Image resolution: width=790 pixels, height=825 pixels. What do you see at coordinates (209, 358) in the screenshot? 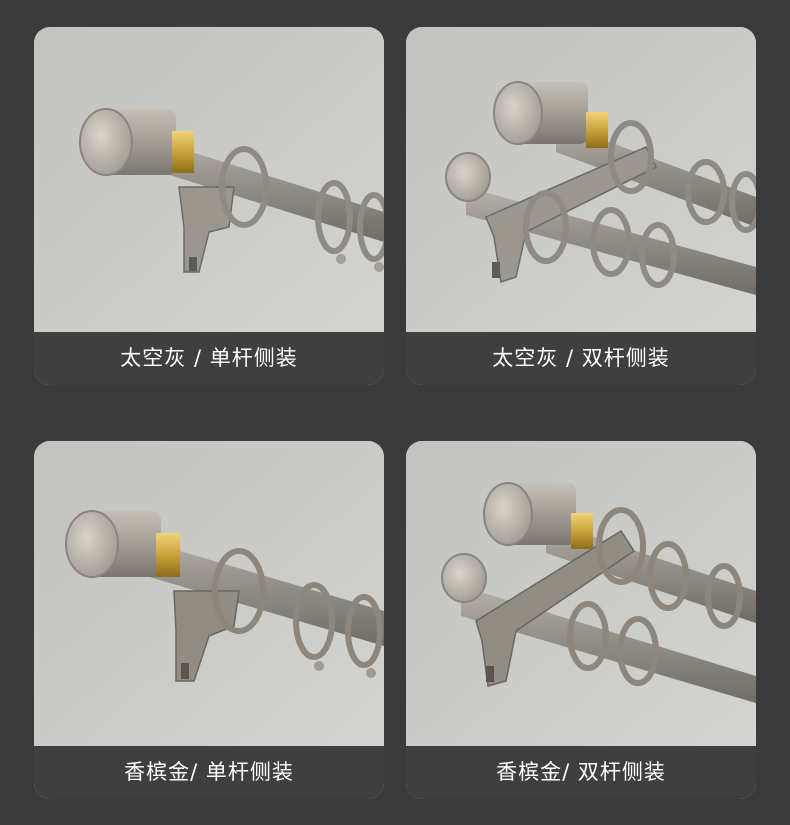
I see `variant-caption: 太空灰 / 单杆侧装` at bounding box center [209, 358].